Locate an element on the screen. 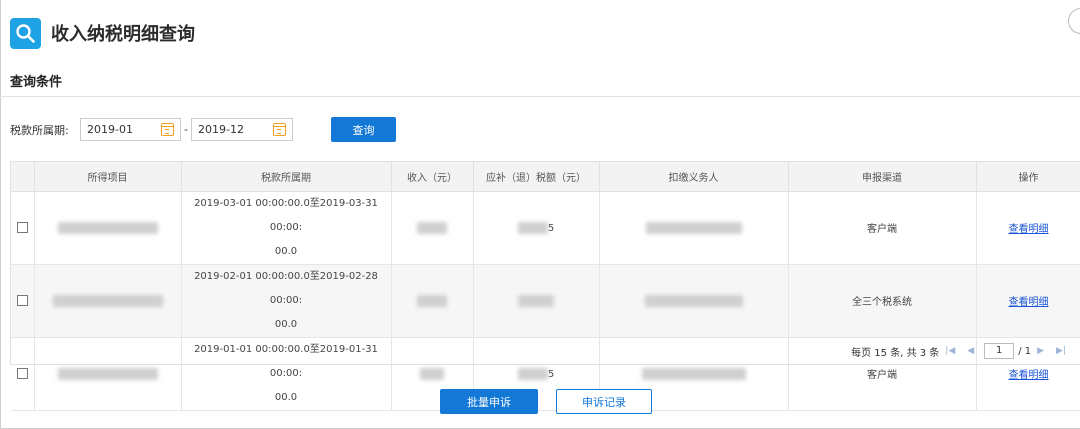 The image size is (1080, 429). prev-page-icon: ◀ is located at coordinates (970, 351).